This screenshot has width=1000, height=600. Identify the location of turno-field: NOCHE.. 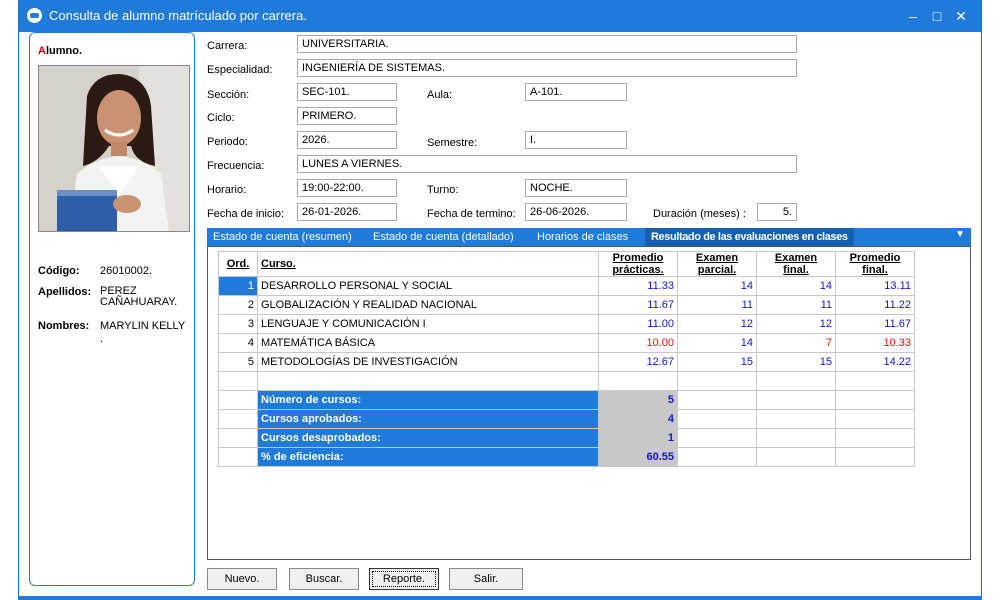
(576, 188).